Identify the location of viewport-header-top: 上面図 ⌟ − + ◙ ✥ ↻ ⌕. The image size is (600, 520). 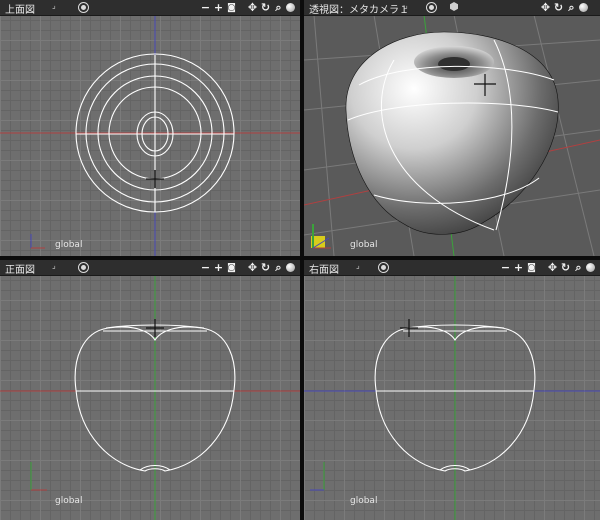
(150, 8).